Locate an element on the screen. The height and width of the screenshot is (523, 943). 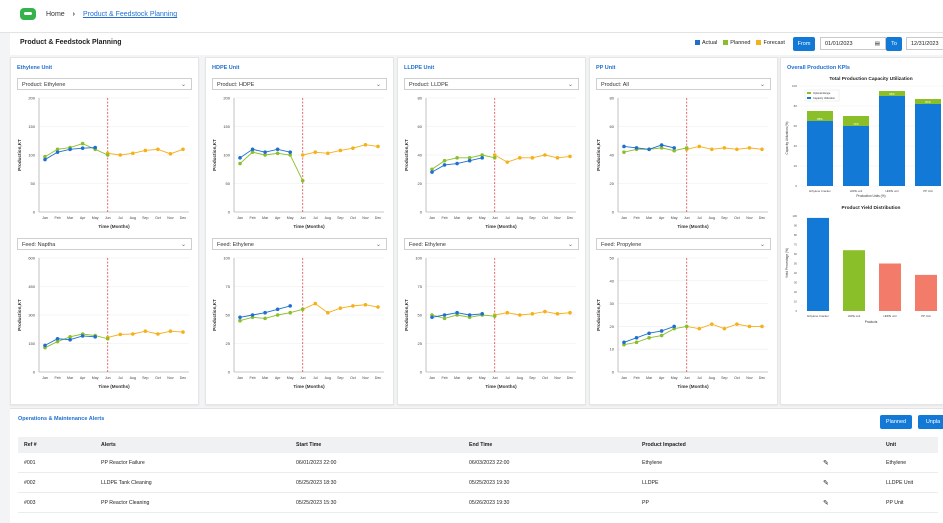
breadcrumb-home: Home is located at coordinates (55, 14).